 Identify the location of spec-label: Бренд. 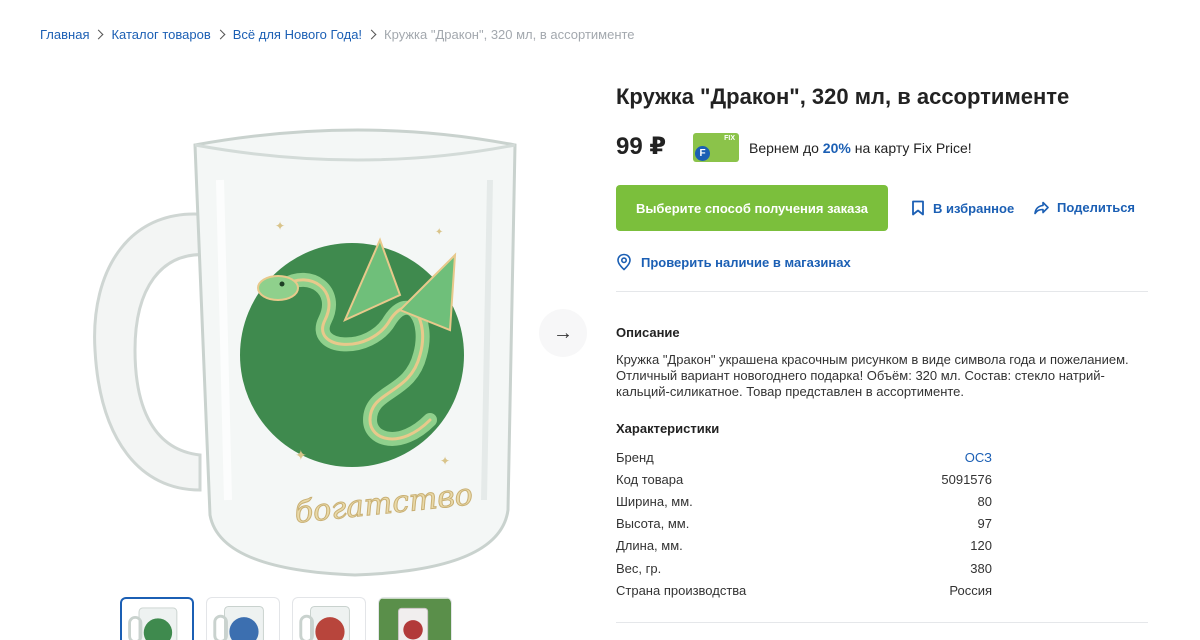
(635, 457).